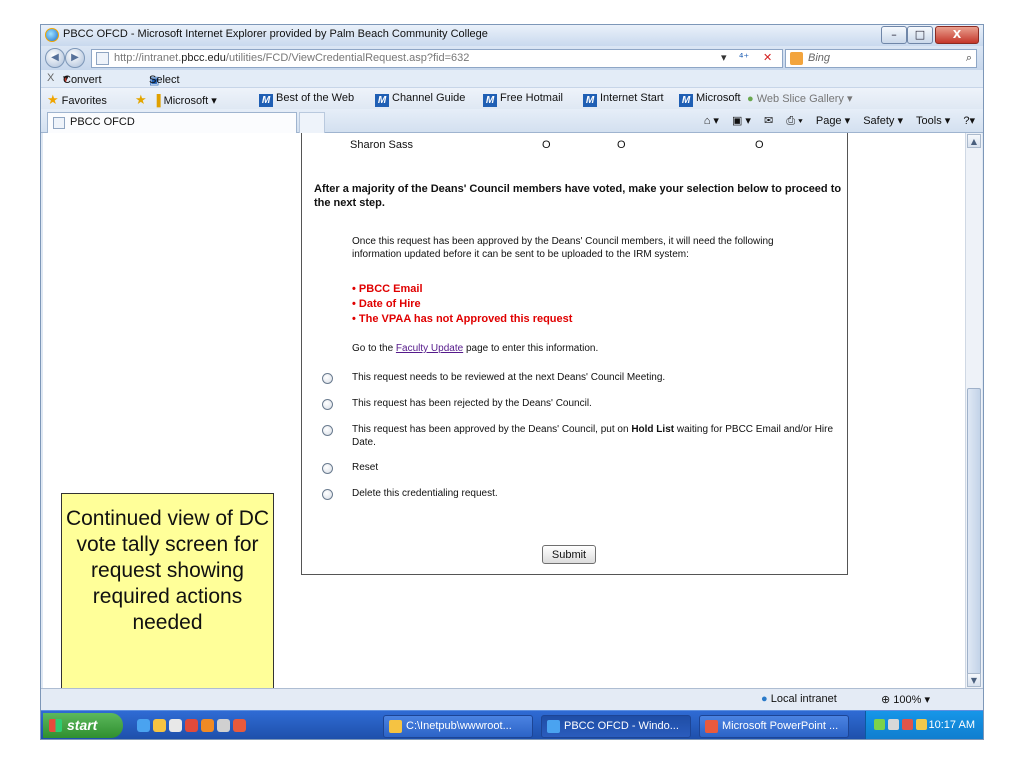  I want to click on favorites-item-microsoft-menu: ★ ▐ Microsoft ▾, so click(176, 100).